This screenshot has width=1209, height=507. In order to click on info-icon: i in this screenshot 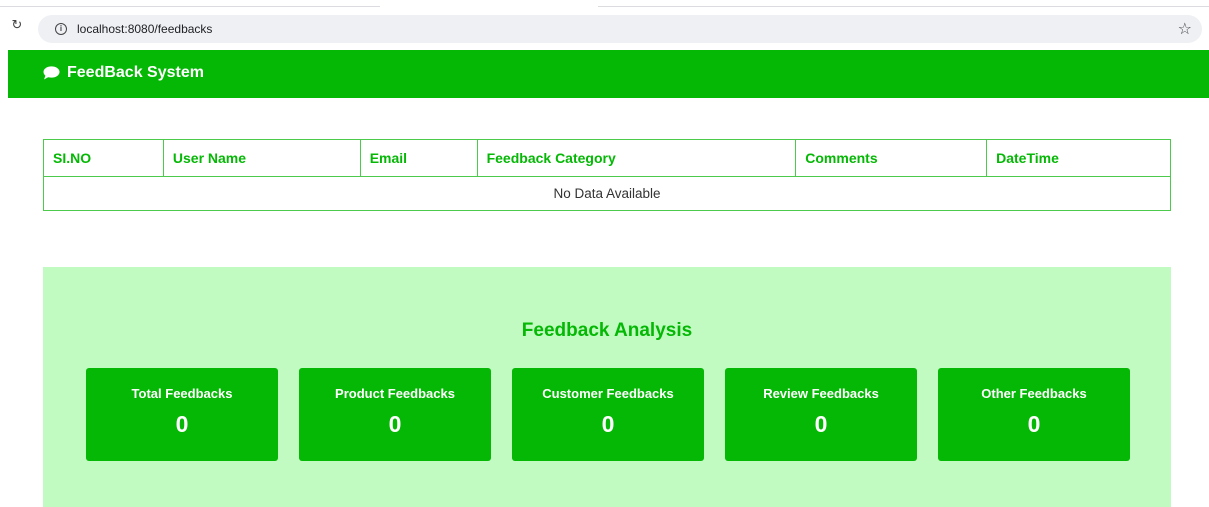, I will do `click(61, 29)`.